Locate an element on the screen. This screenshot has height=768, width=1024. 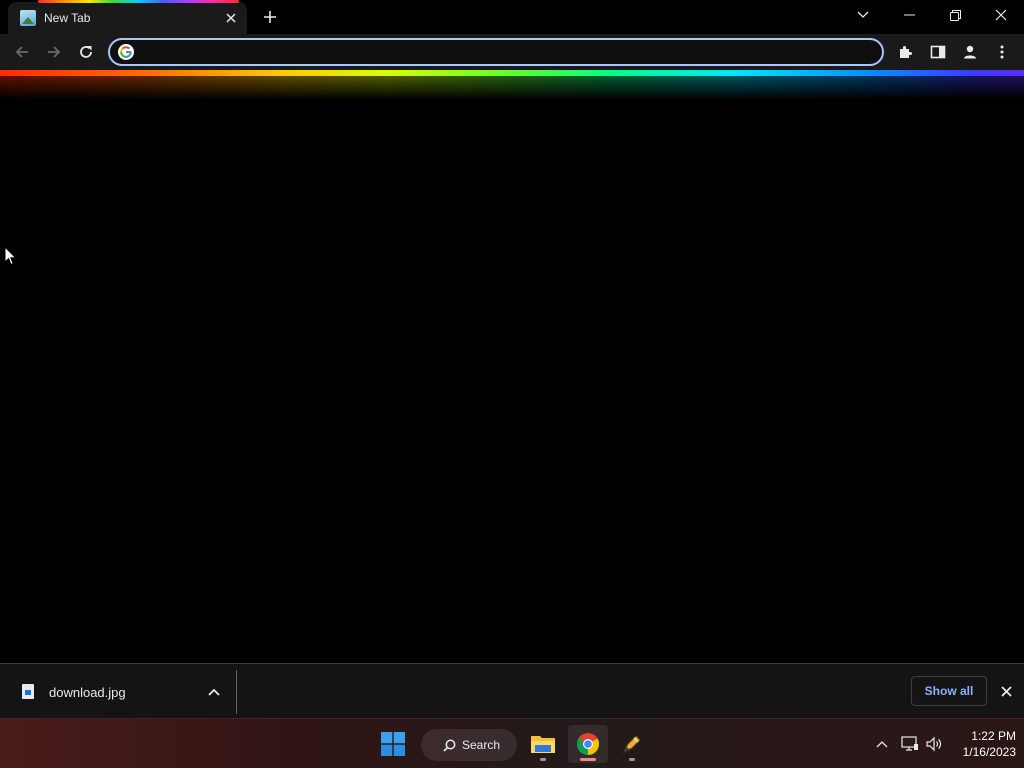
reload-button is located at coordinates (86, 52).